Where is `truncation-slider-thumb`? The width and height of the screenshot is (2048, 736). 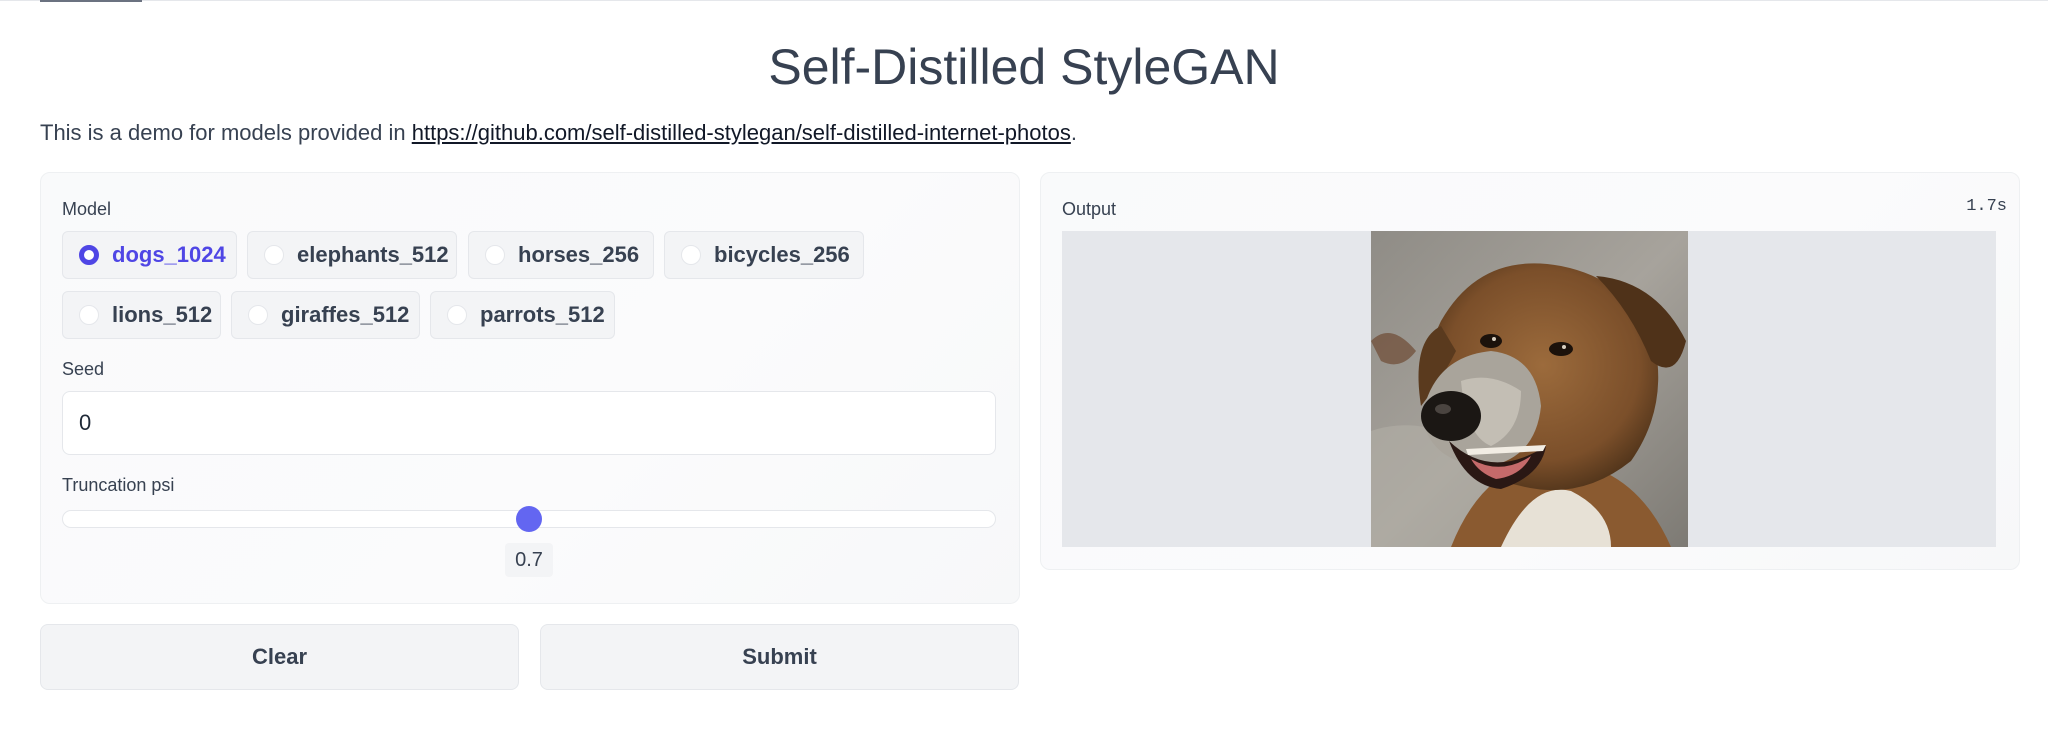 truncation-slider-thumb is located at coordinates (529, 519).